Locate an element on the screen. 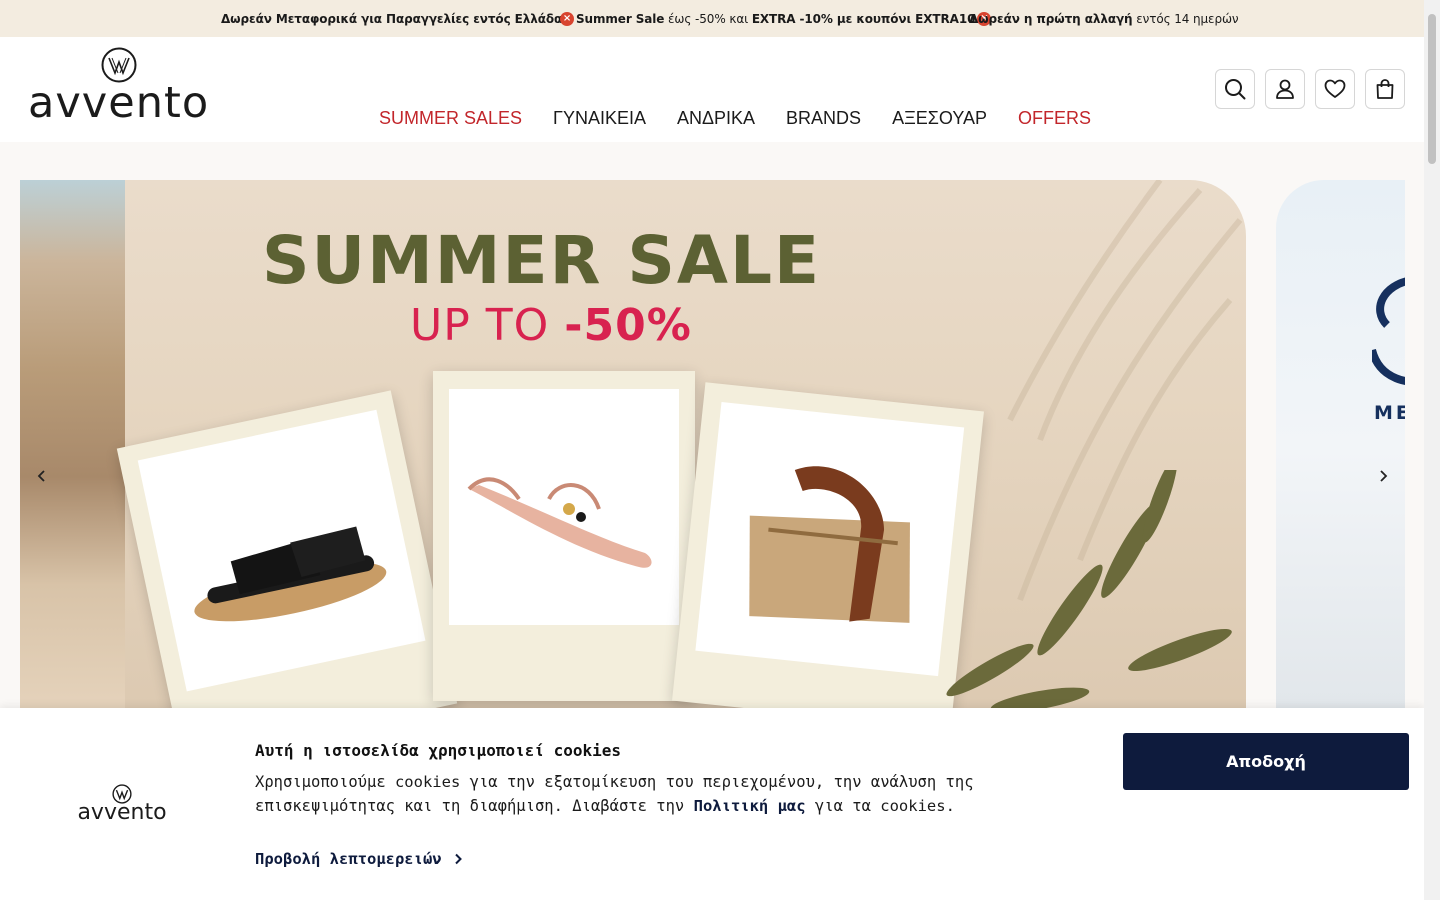  hero-subtitle: UP TO -50% is located at coordinates (551, 325).